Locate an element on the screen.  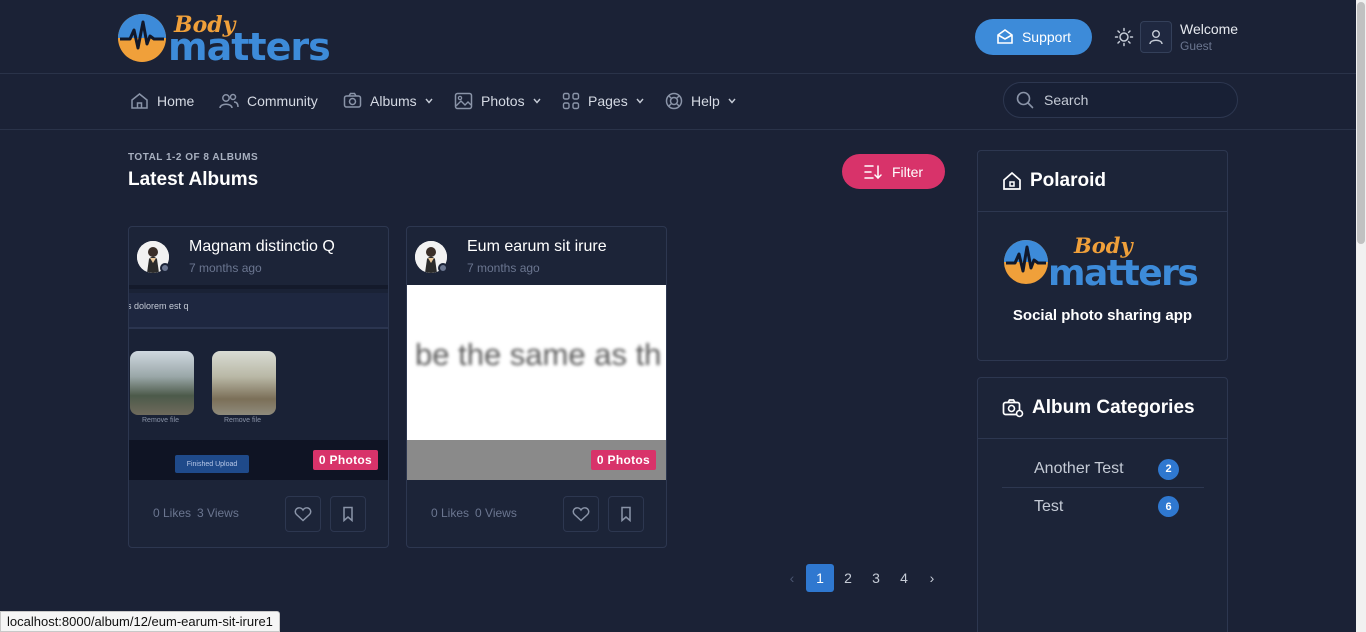
album-title: Eum earum sit irure is located at coordinates (537, 247).